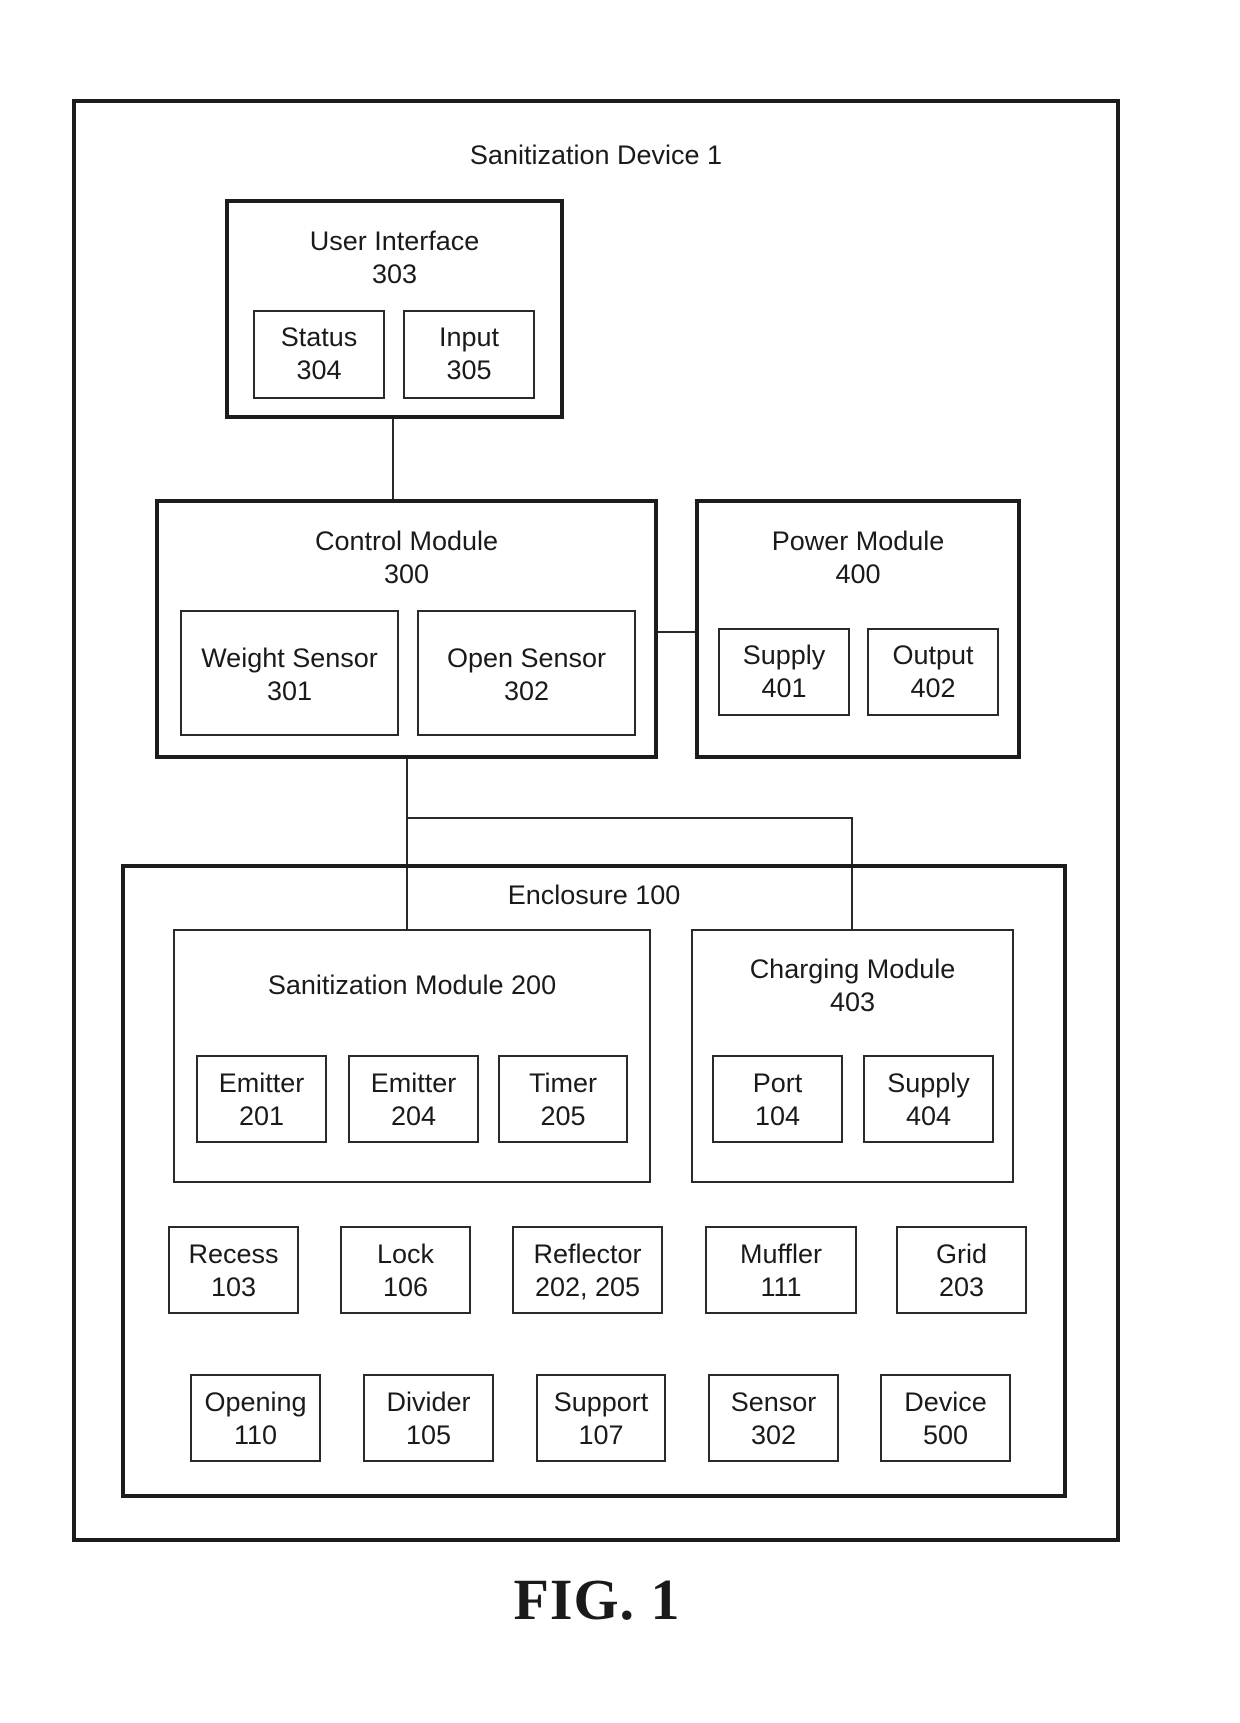 The height and width of the screenshot is (1723, 1240). I want to click on grid-name: Grid, so click(961, 1254).